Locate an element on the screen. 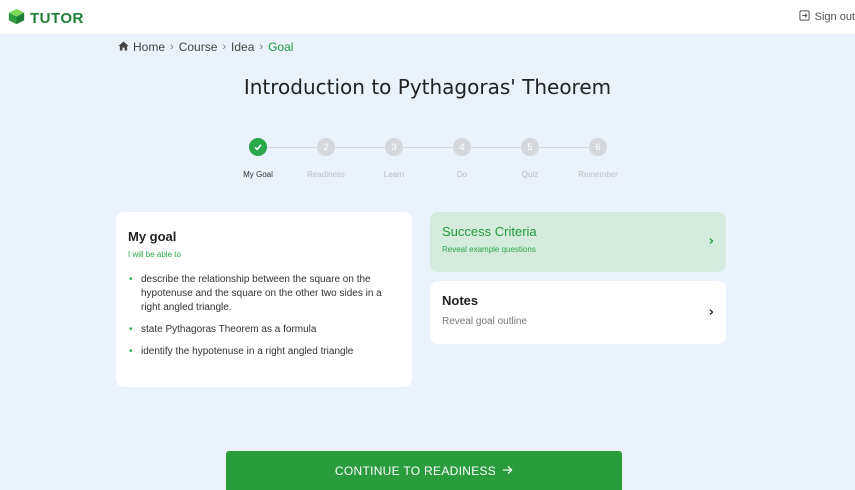 The width and height of the screenshot is (855, 490). success-criteria-subtitle: Reveal example questions is located at coordinates (489, 249).